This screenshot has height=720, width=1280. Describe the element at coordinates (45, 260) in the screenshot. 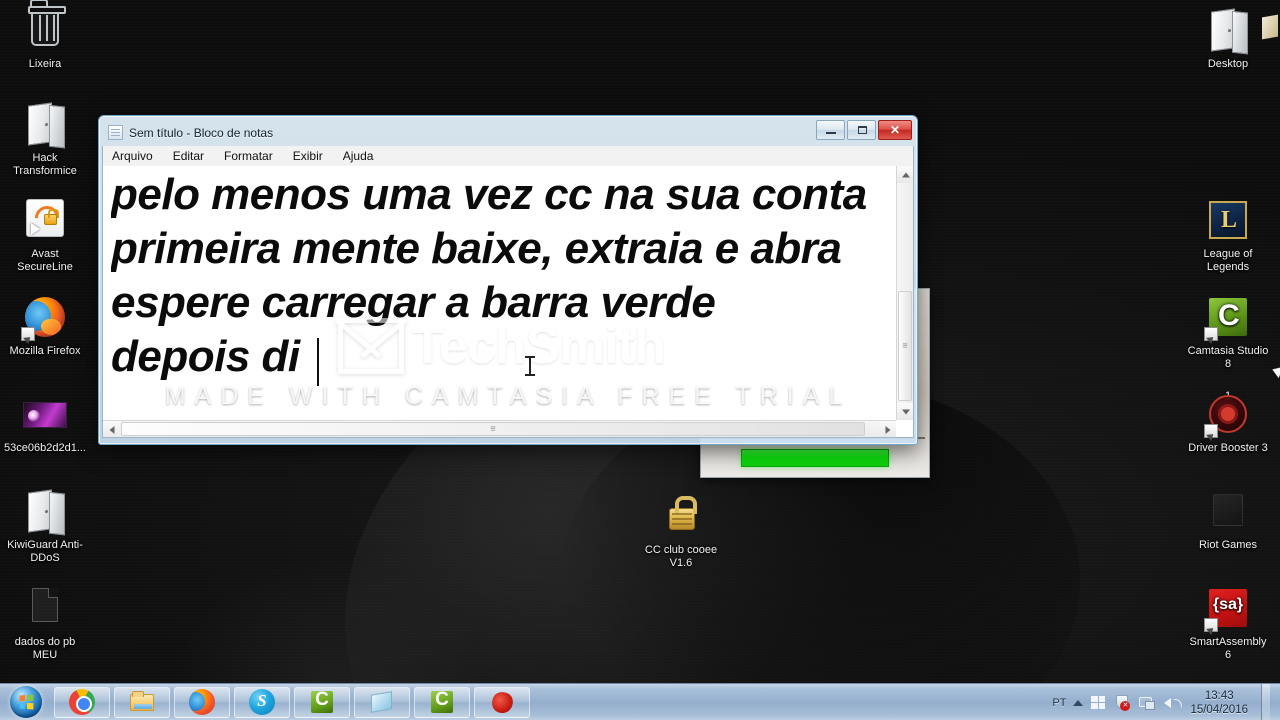

I see `desktop-icon-label: Avast SecureLine` at that location.